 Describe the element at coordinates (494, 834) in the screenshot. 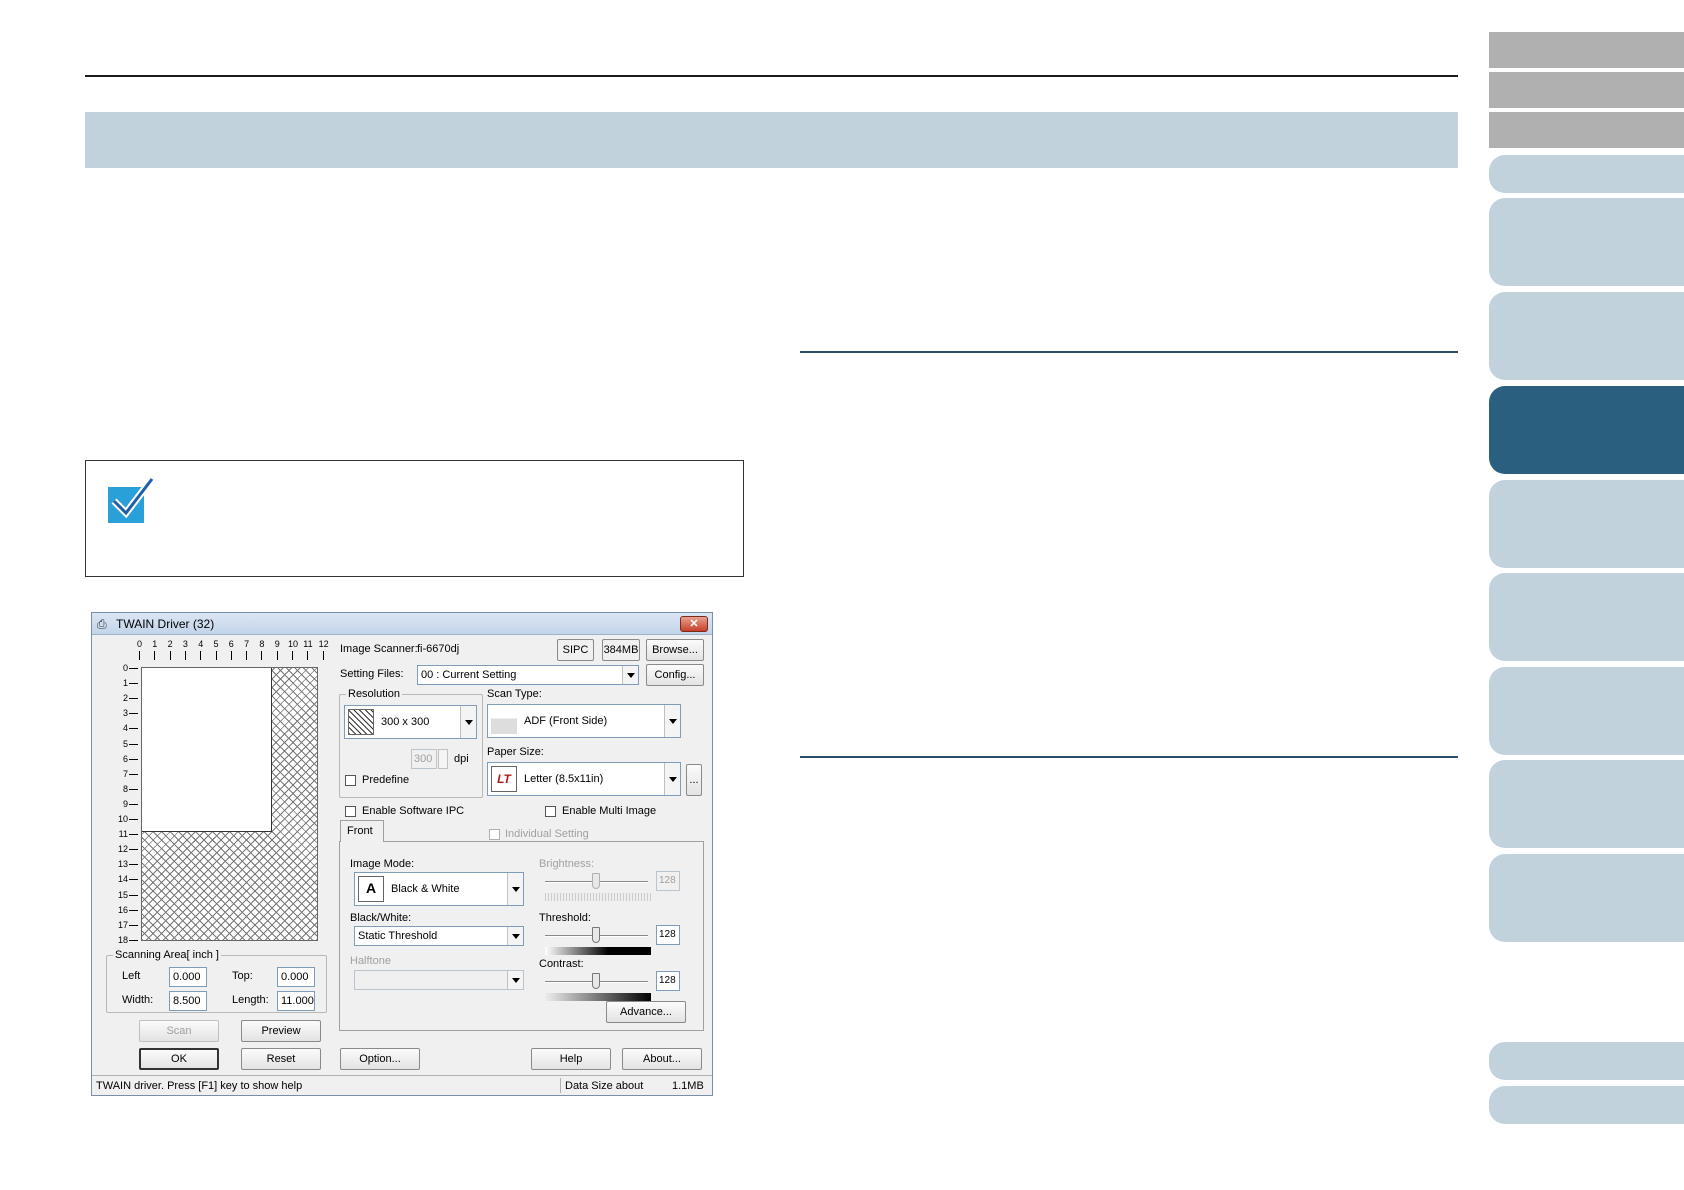

I see `individual-setting-checkbox` at that location.